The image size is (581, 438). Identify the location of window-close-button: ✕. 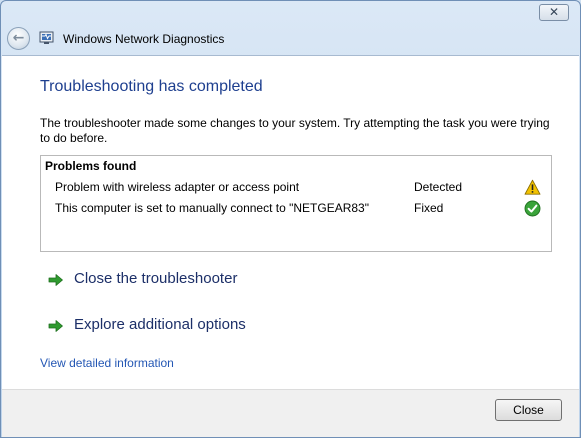
(554, 12).